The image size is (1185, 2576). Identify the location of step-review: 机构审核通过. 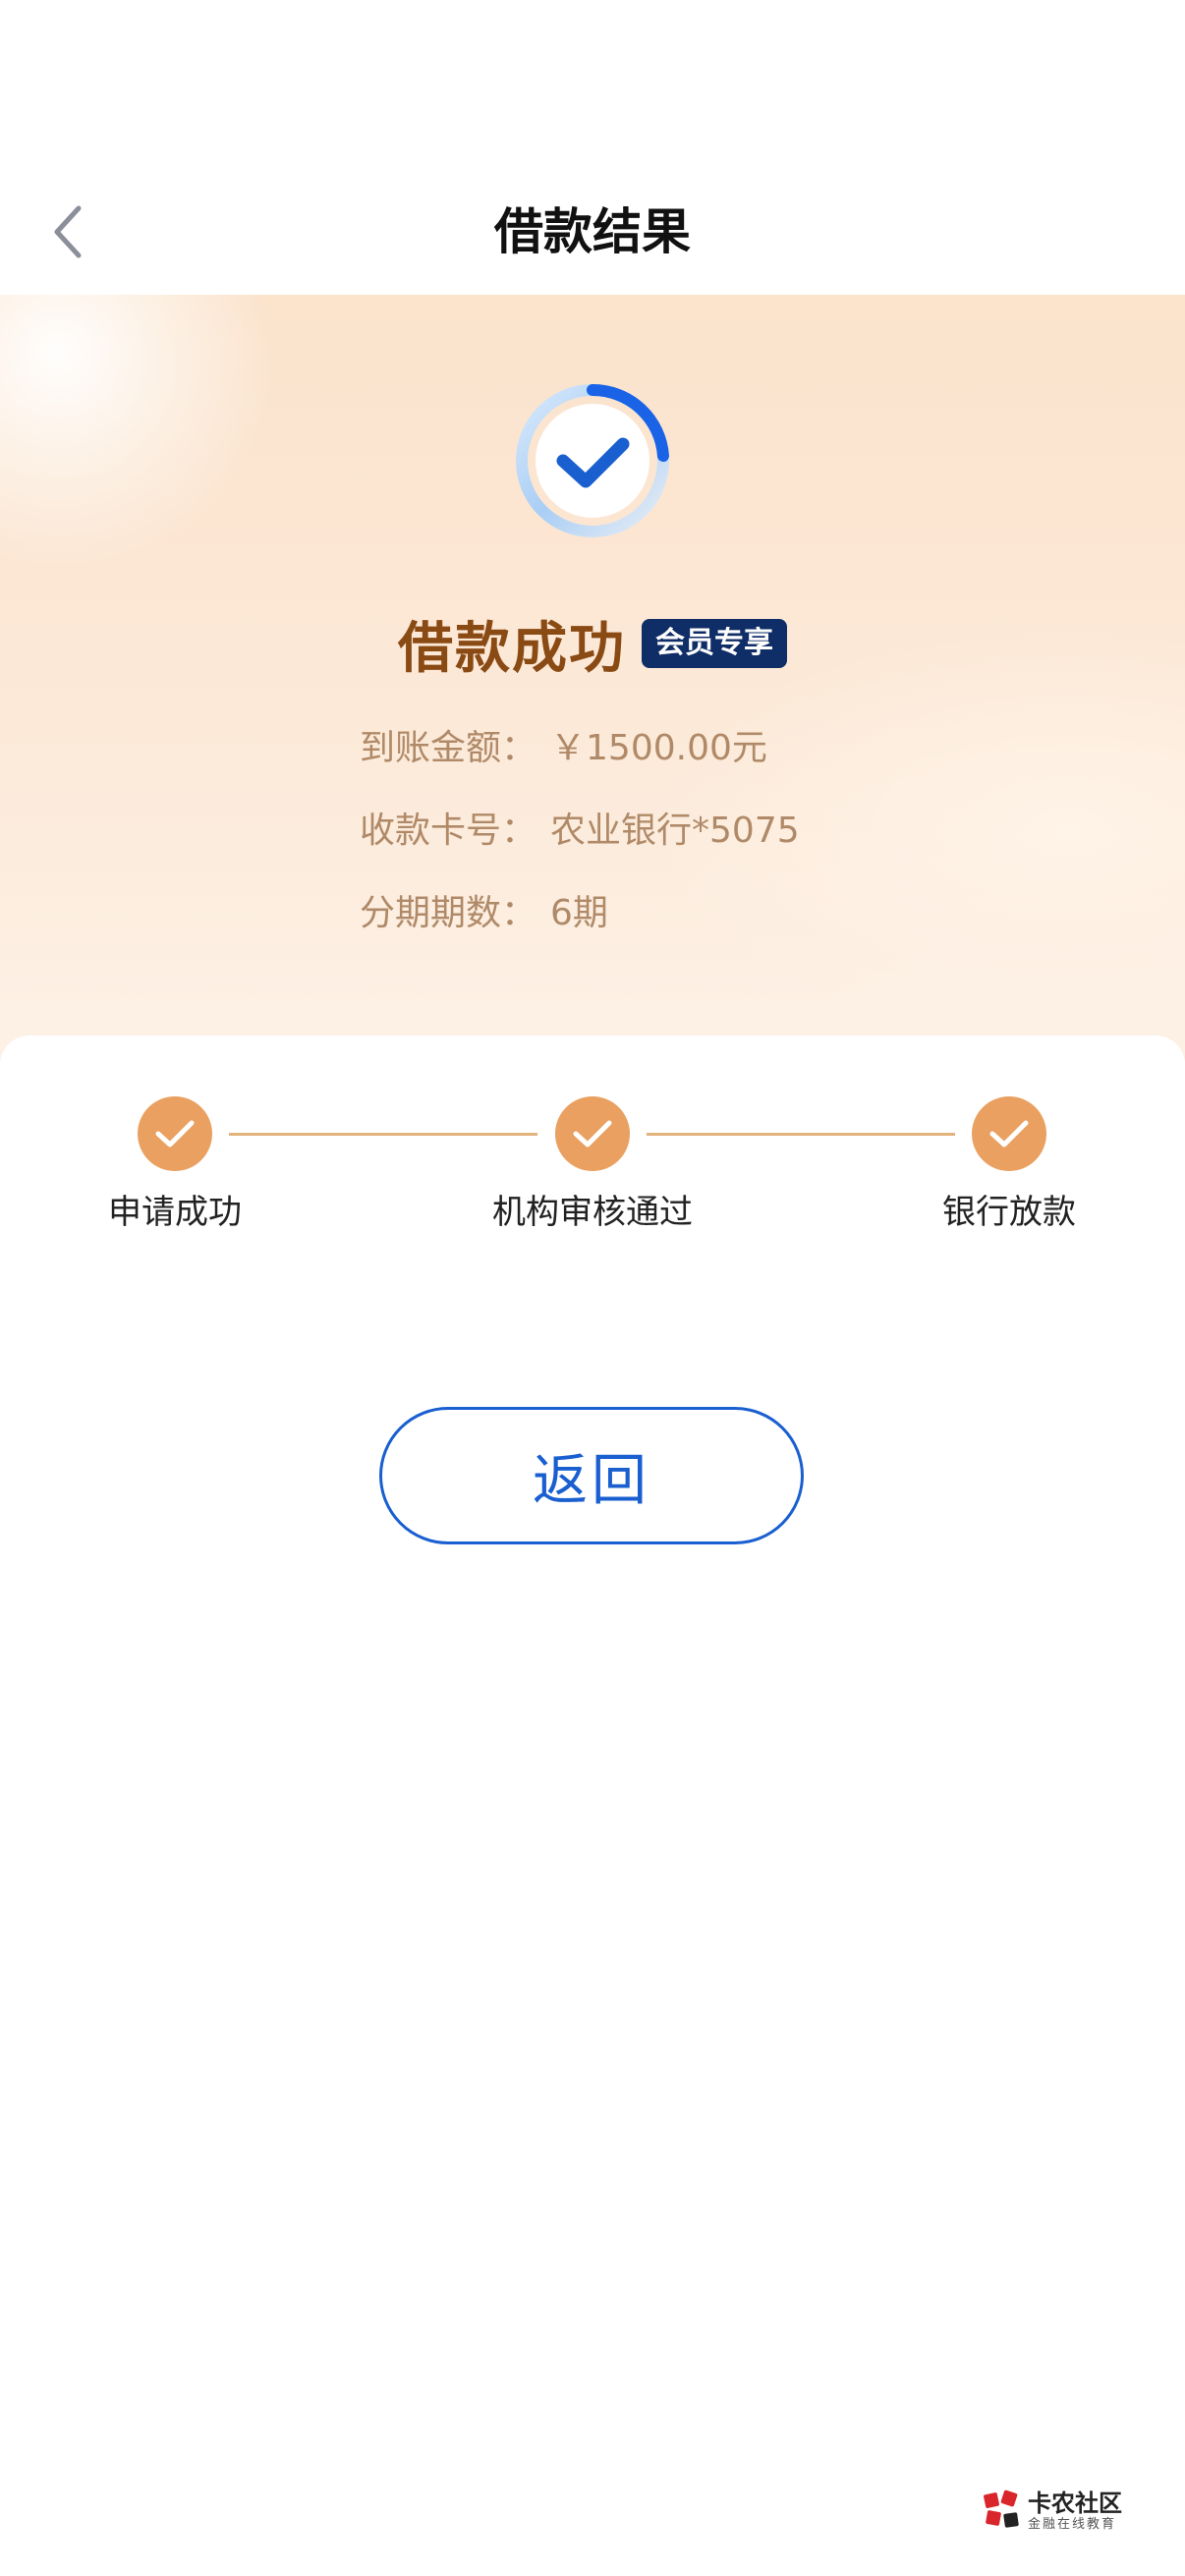
(592, 1164).